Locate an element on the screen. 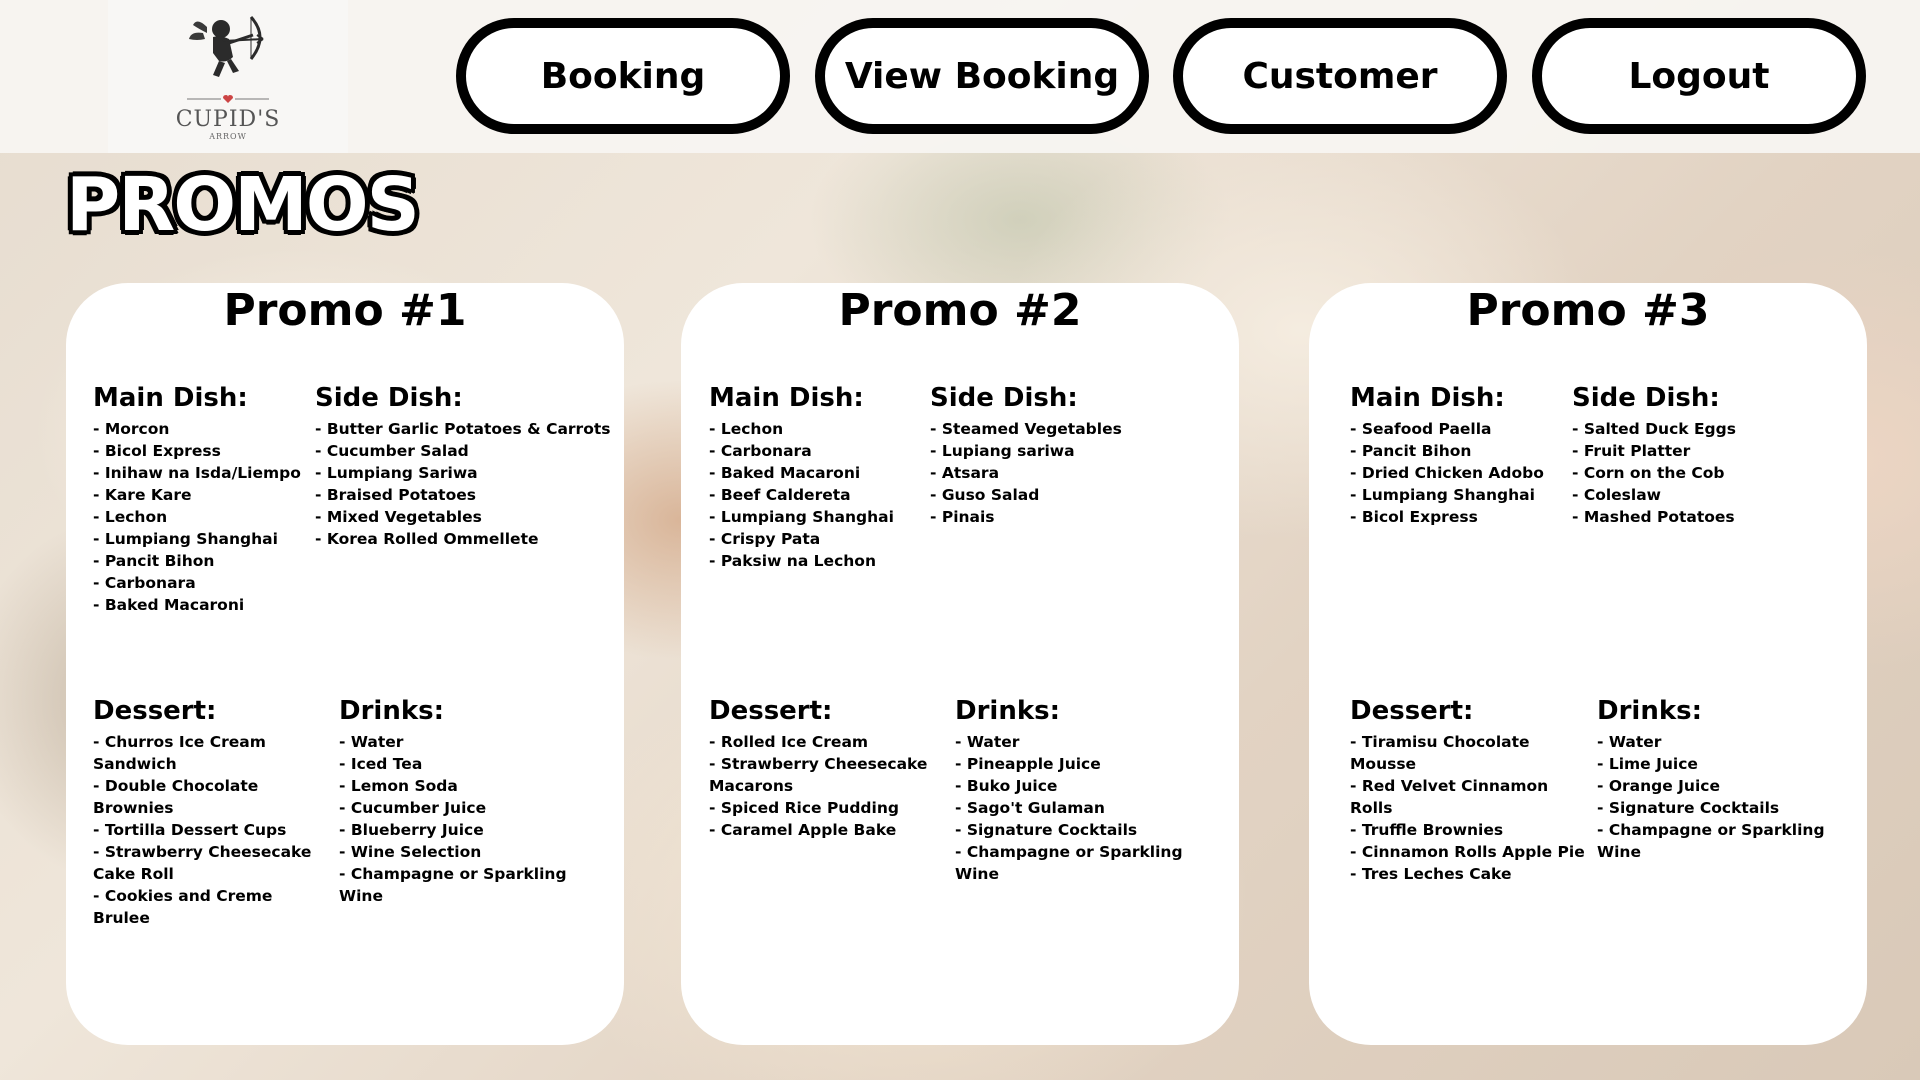 Image resolution: width=1920 pixels, height=1080 pixels. list-item: Rolls is located at coordinates (1371, 808).